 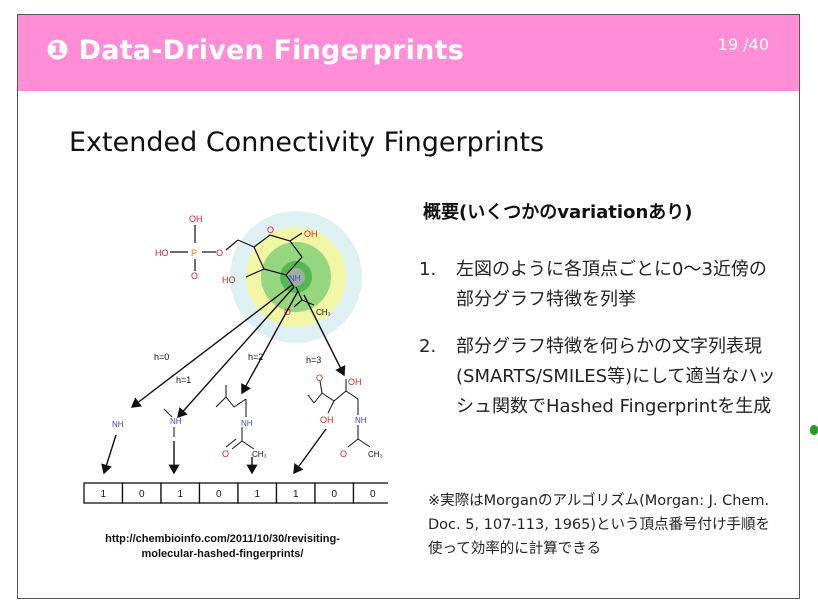 What do you see at coordinates (375, 454) in the screenshot?
I see `sub-h3-ch3: CH₃` at bounding box center [375, 454].